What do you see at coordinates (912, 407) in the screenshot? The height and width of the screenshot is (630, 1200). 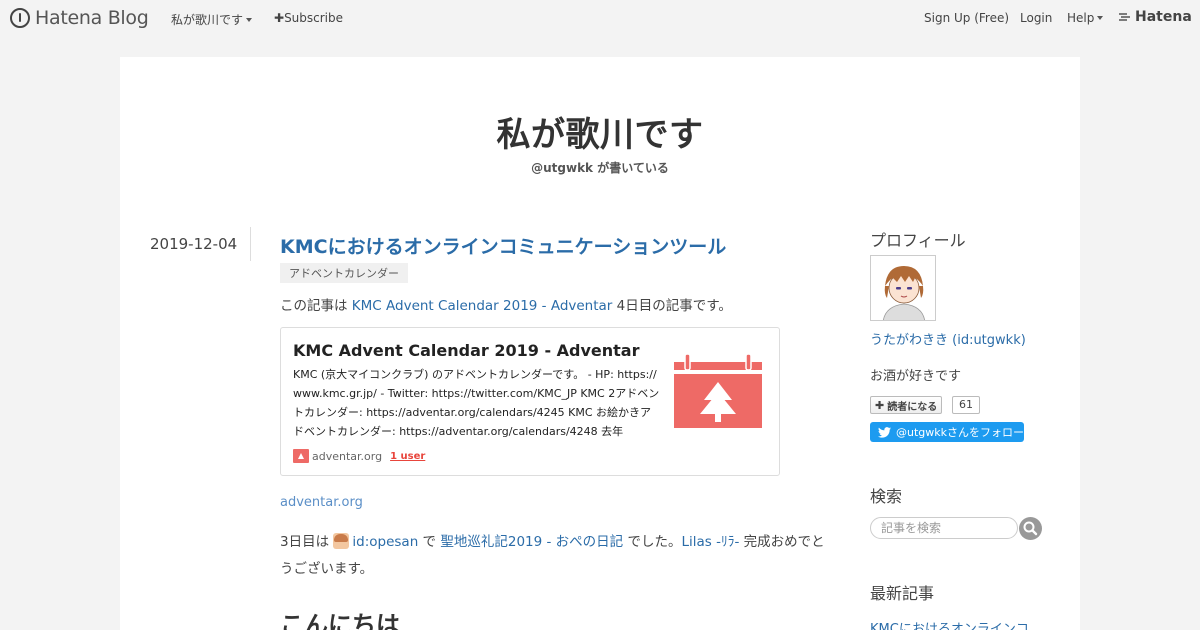 I see `reader-subscribe-label: 読者になる` at bounding box center [912, 407].